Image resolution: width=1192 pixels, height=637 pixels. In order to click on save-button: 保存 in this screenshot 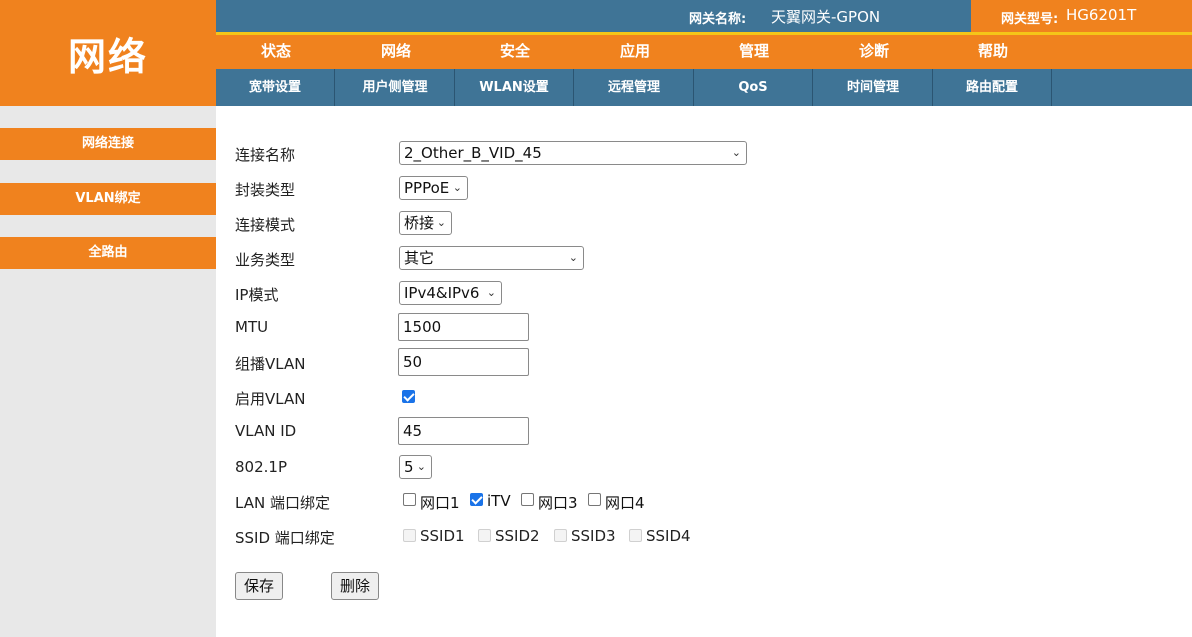, I will do `click(259, 586)`.